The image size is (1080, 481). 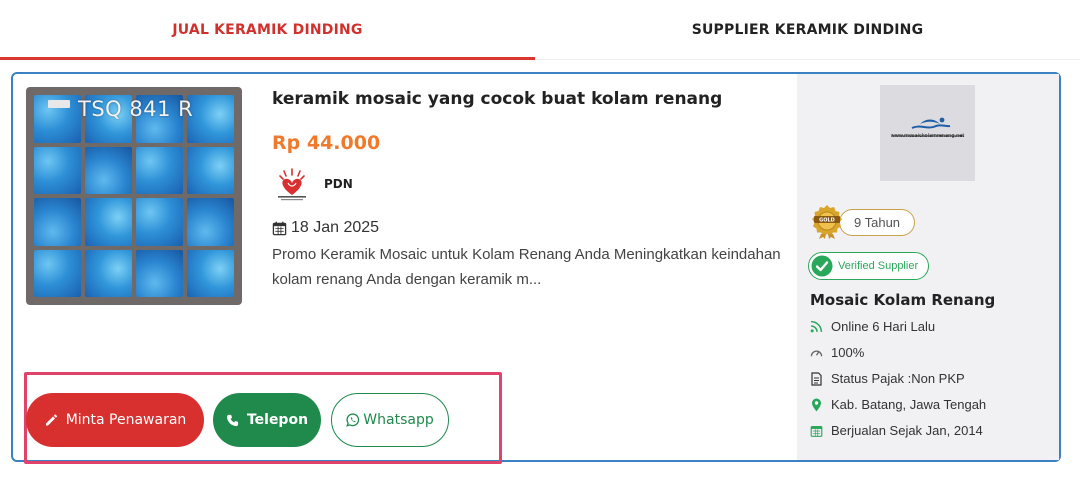 I want to click on swimmer-logo-icon, so click(x=927, y=127).